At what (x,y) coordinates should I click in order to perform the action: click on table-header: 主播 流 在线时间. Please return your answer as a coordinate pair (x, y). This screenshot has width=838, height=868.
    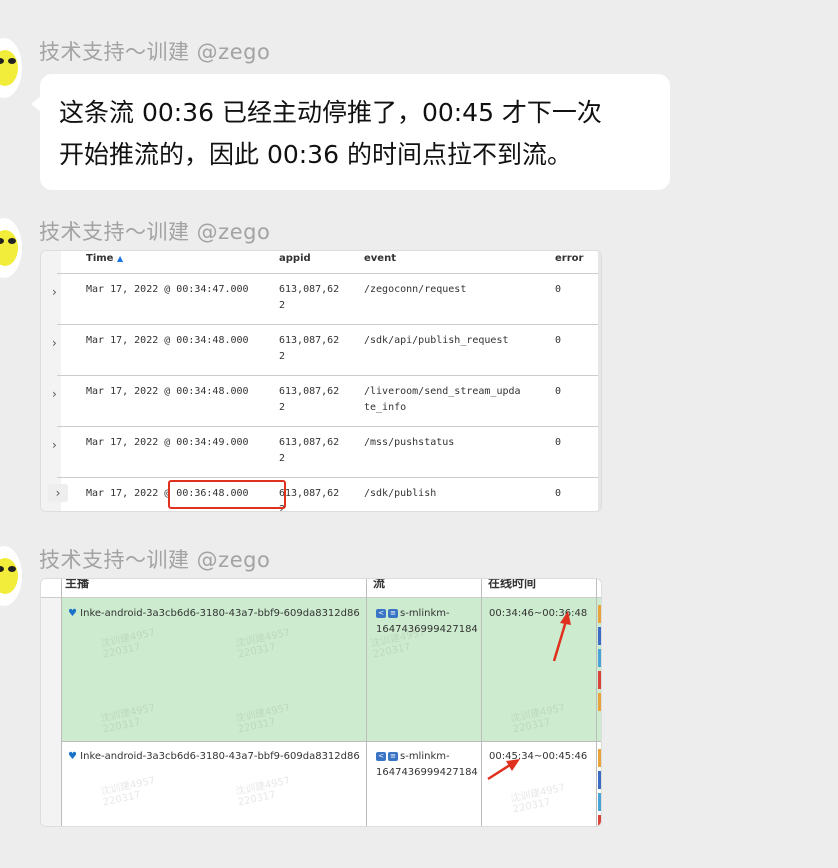
    Looking at the image, I should click on (321, 588).